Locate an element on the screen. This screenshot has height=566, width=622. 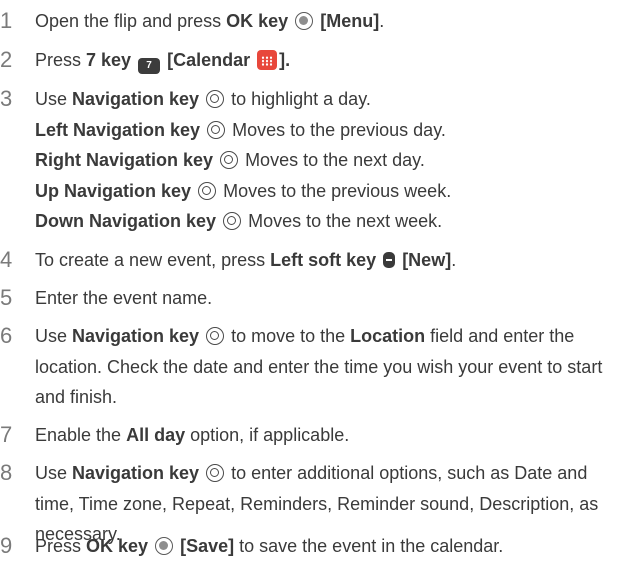
step-number: 4 is located at coordinates (6, 259).